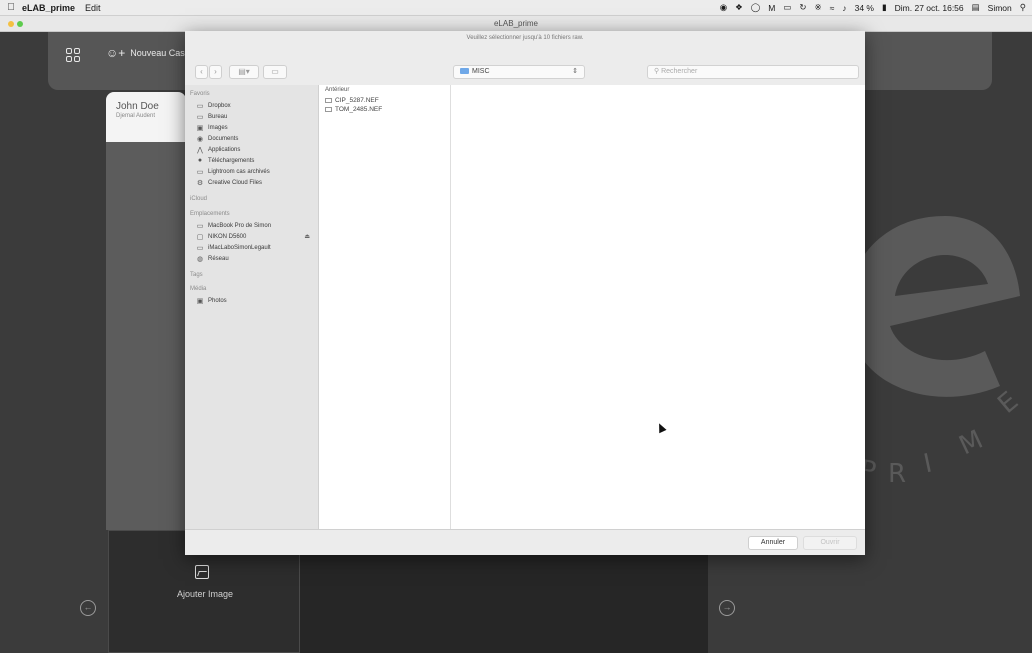 The width and height of the screenshot is (1032, 653). What do you see at coordinates (200, 259) in the screenshot?
I see `network-icon: ◍` at bounding box center [200, 259].